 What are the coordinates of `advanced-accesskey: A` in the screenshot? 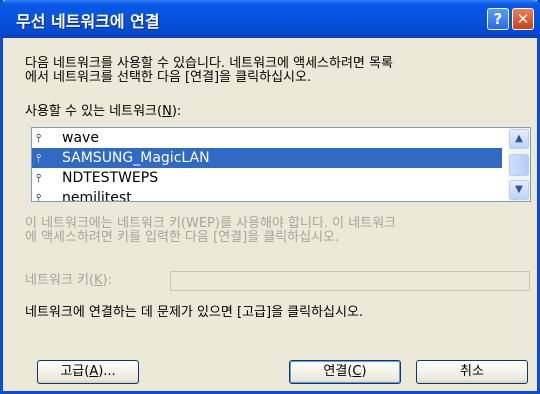 It's located at (94, 371).